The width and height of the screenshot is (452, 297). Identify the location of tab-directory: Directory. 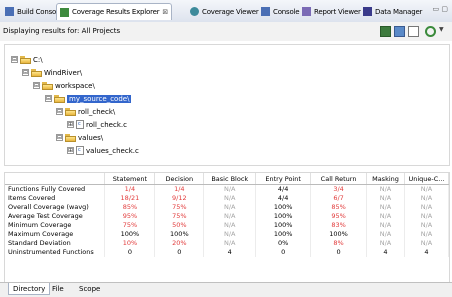
(29, 289).